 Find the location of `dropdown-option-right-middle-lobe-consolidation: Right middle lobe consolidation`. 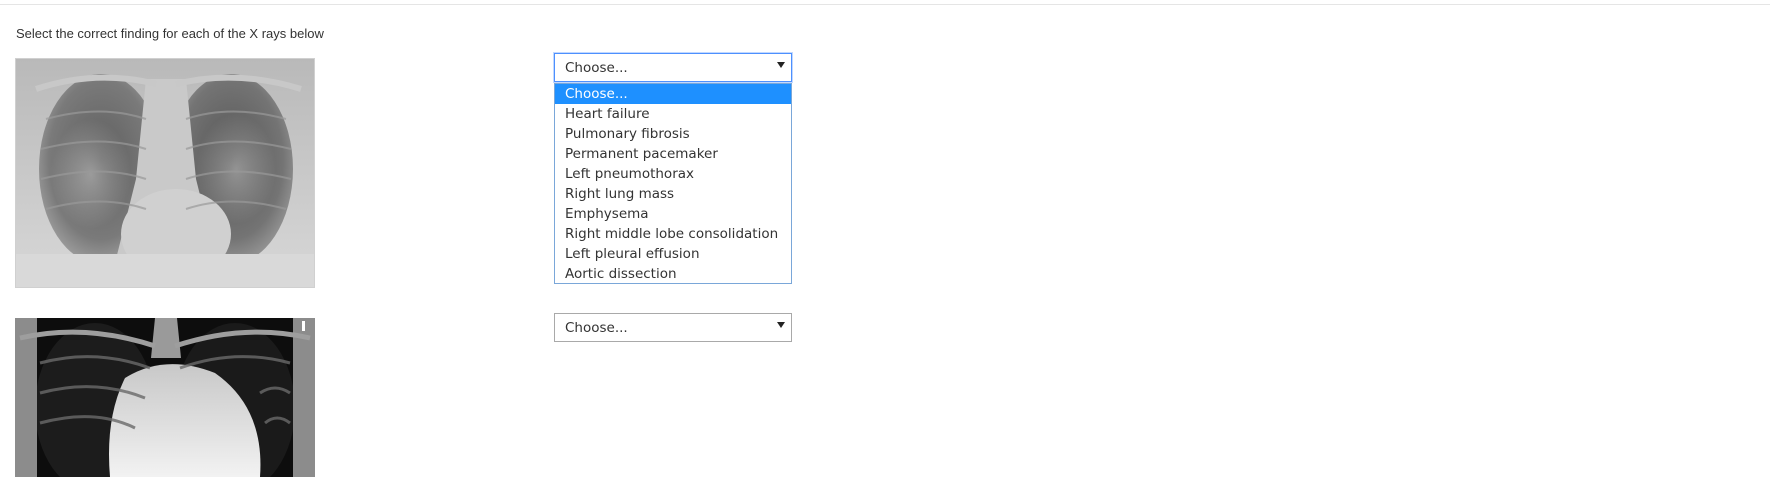

dropdown-option-right-middle-lobe-consolidation: Right middle lobe consolidation is located at coordinates (673, 234).